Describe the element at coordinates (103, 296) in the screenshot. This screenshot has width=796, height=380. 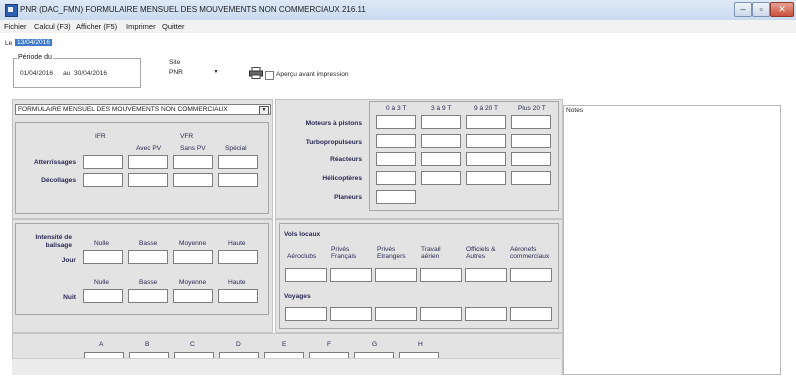
I see `nuit-nulle-field` at that location.